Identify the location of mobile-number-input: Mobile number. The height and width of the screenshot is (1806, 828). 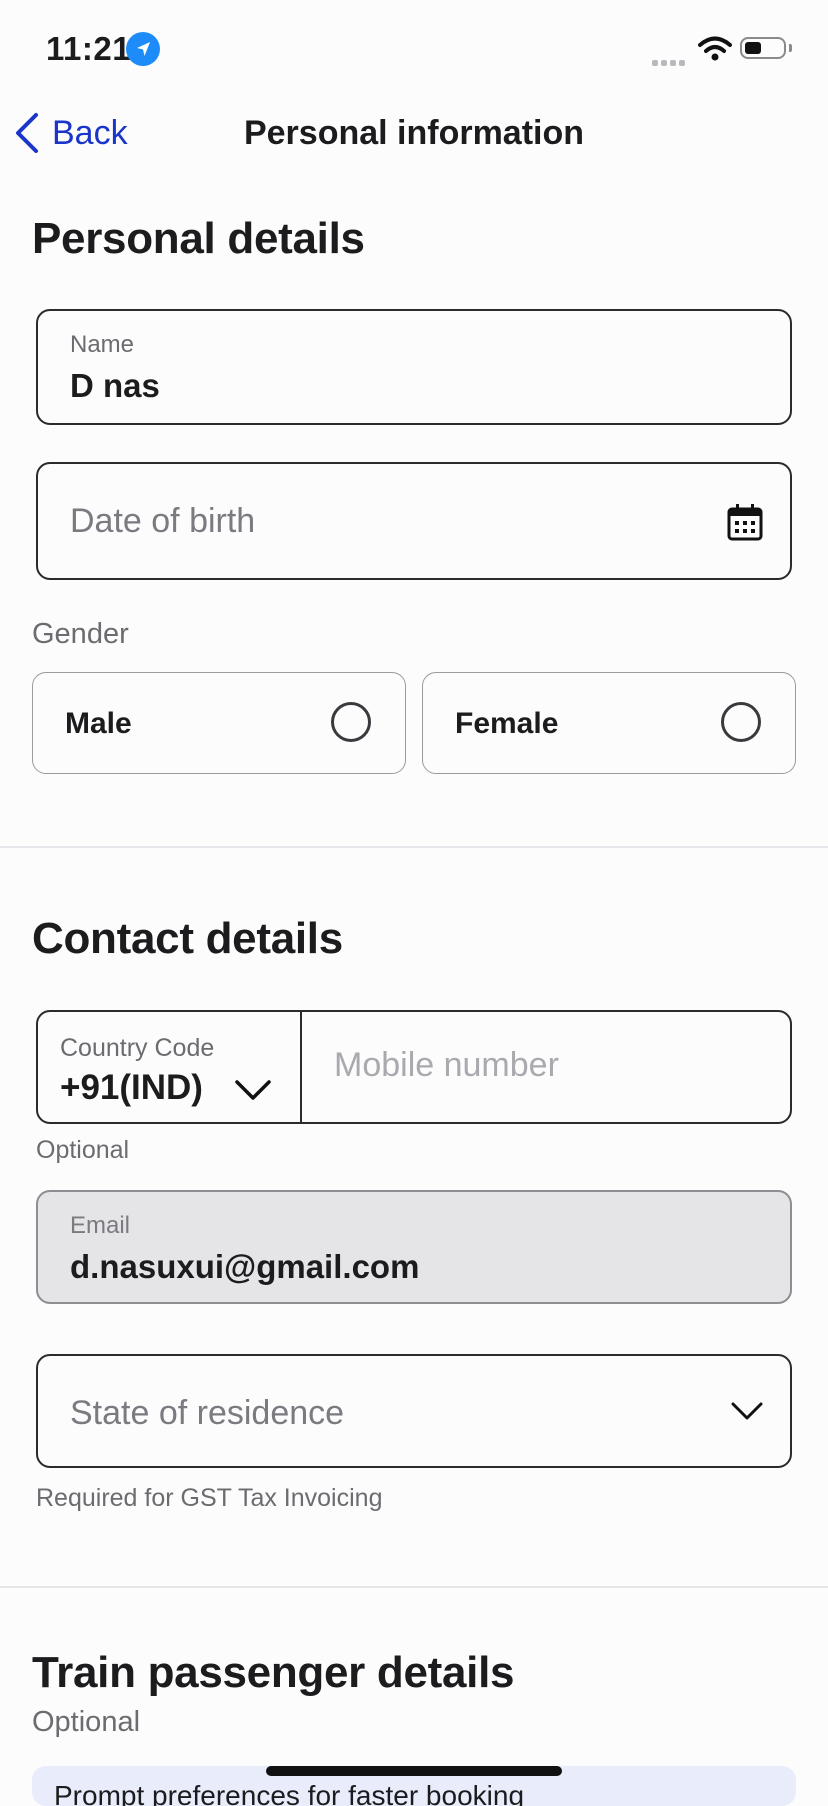
(446, 1065).